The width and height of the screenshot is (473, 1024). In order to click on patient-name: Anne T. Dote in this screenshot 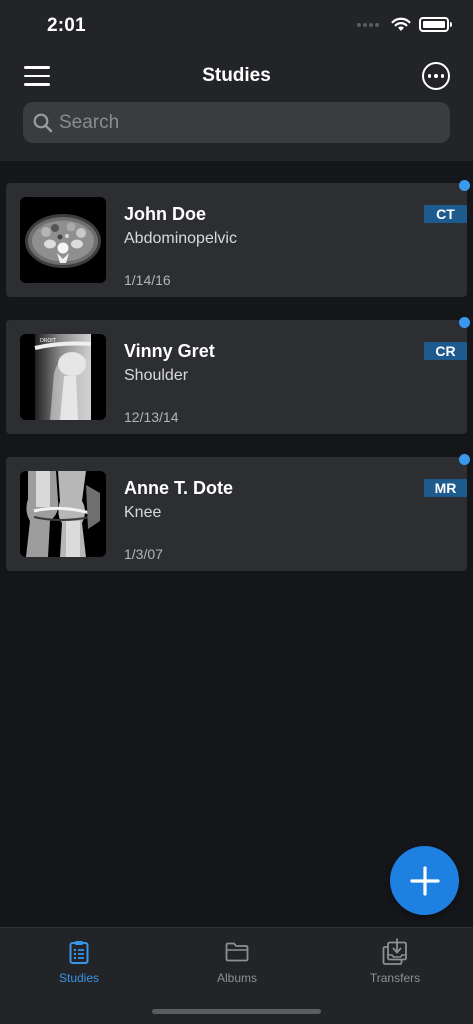, I will do `click(179, 488)`.